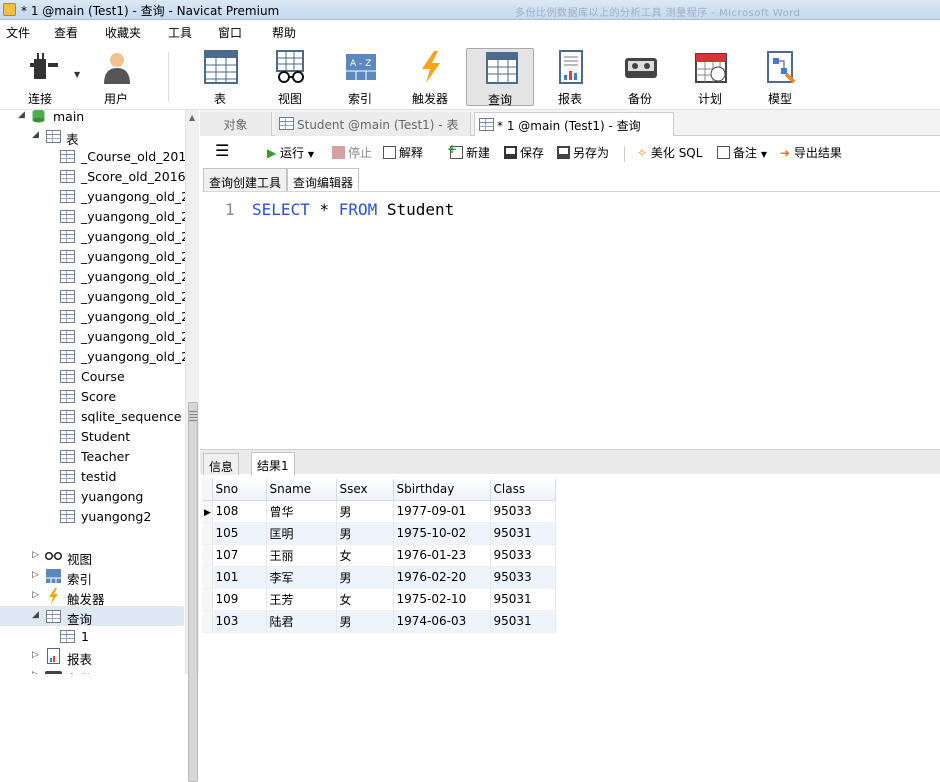 This screenshot has height=782, width=940. What do you see at coordinates (311, 154) in the screenshot?
I see `run-dropdown-icon: ▼` at bounding box center [311, 154].